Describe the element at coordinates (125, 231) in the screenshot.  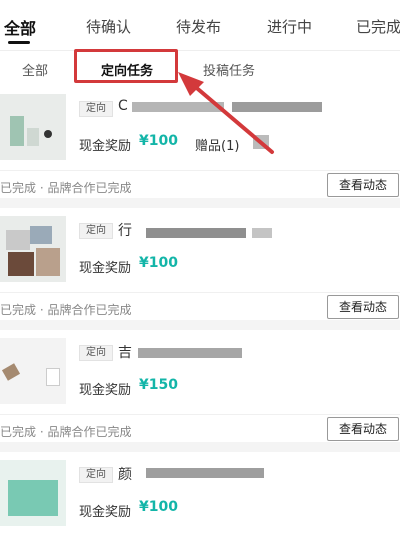
I see `brand-name: 行` at that location.